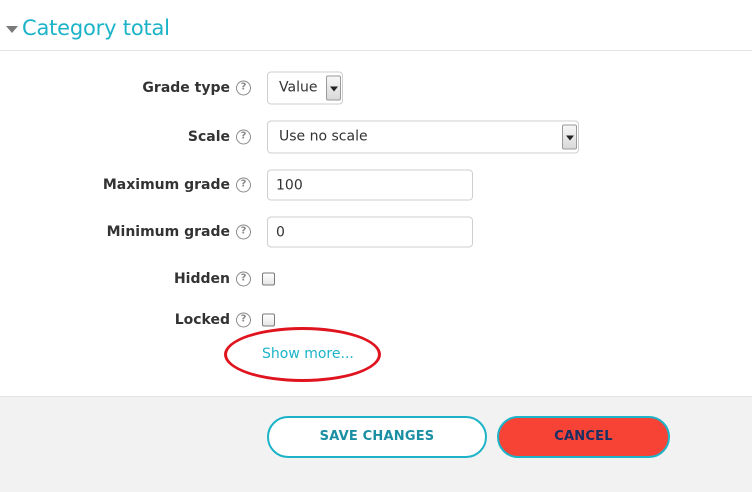  I want to click on maximum-grade-label: Maximum grade, so click(166, 185).